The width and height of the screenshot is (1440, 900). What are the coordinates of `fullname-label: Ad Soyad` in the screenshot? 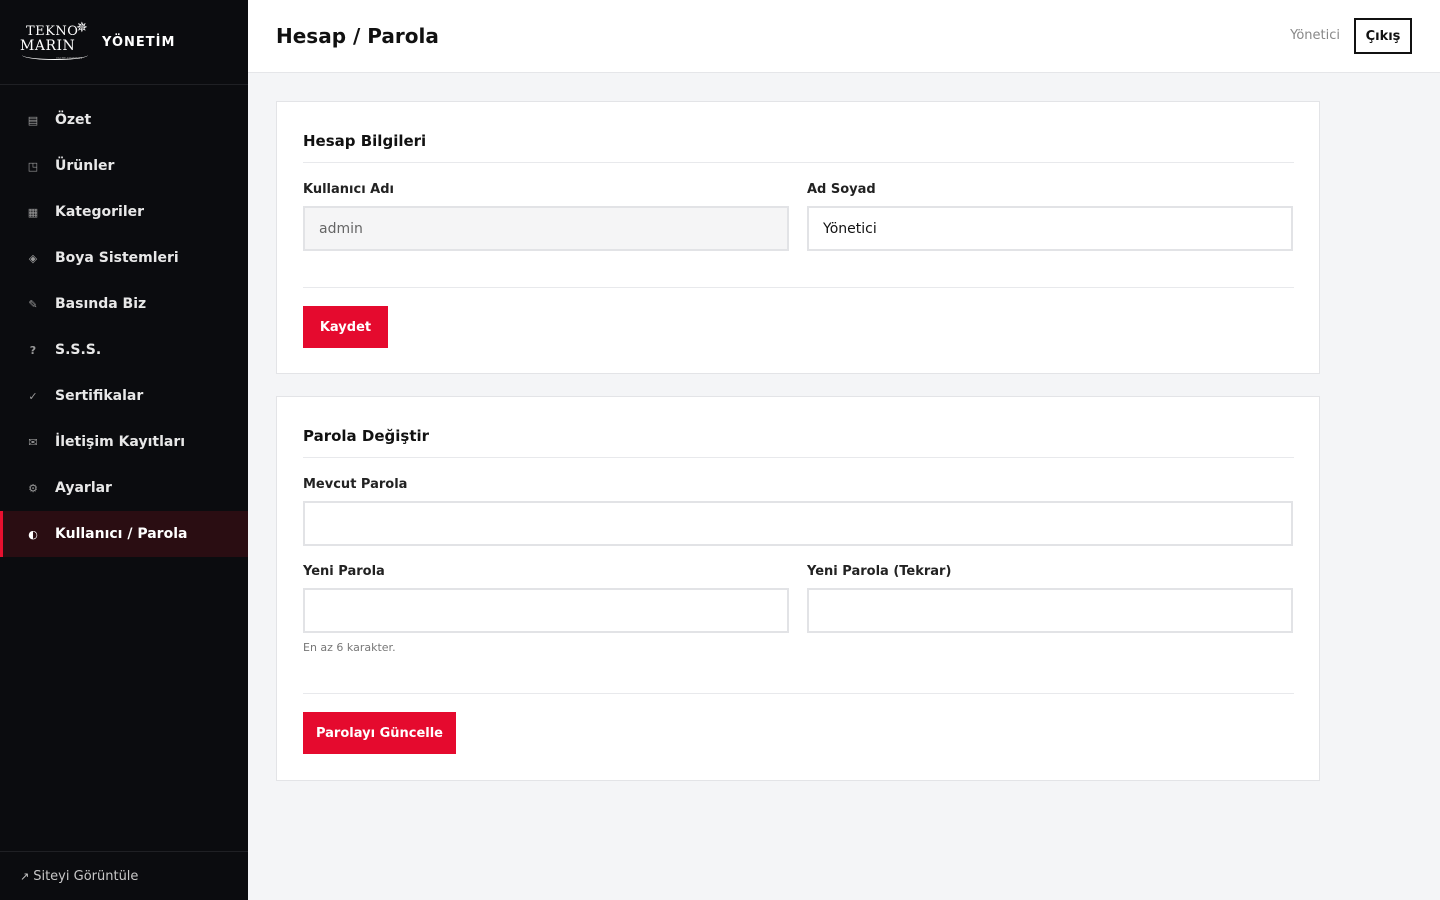 It's located at (841, 189).